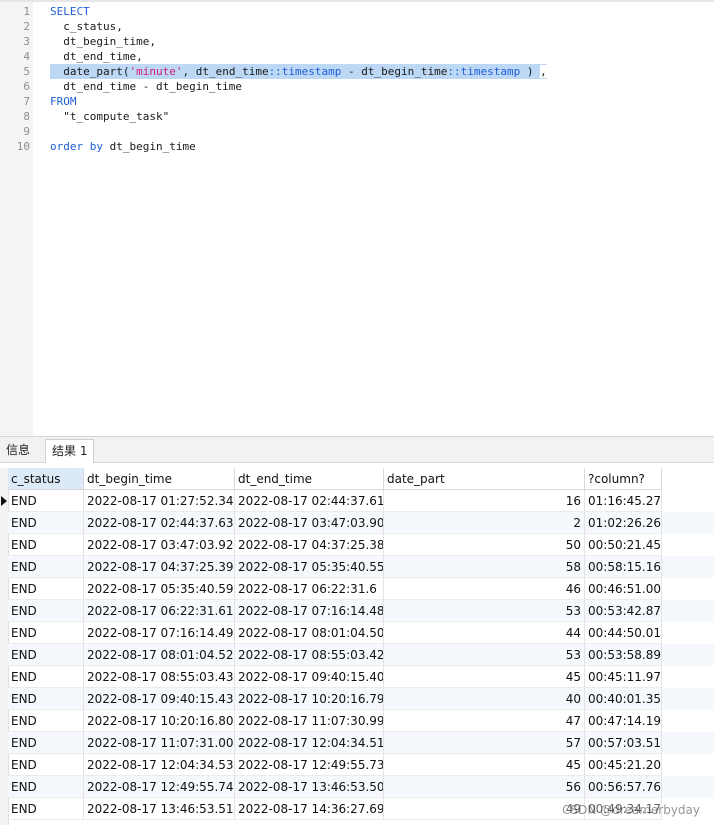 The height and width of the screenshot is (825, 714). What do you see at coordinates (484, 721) in the screenshot?
I see `table-cell: 47` at bounding box center [484, 721].